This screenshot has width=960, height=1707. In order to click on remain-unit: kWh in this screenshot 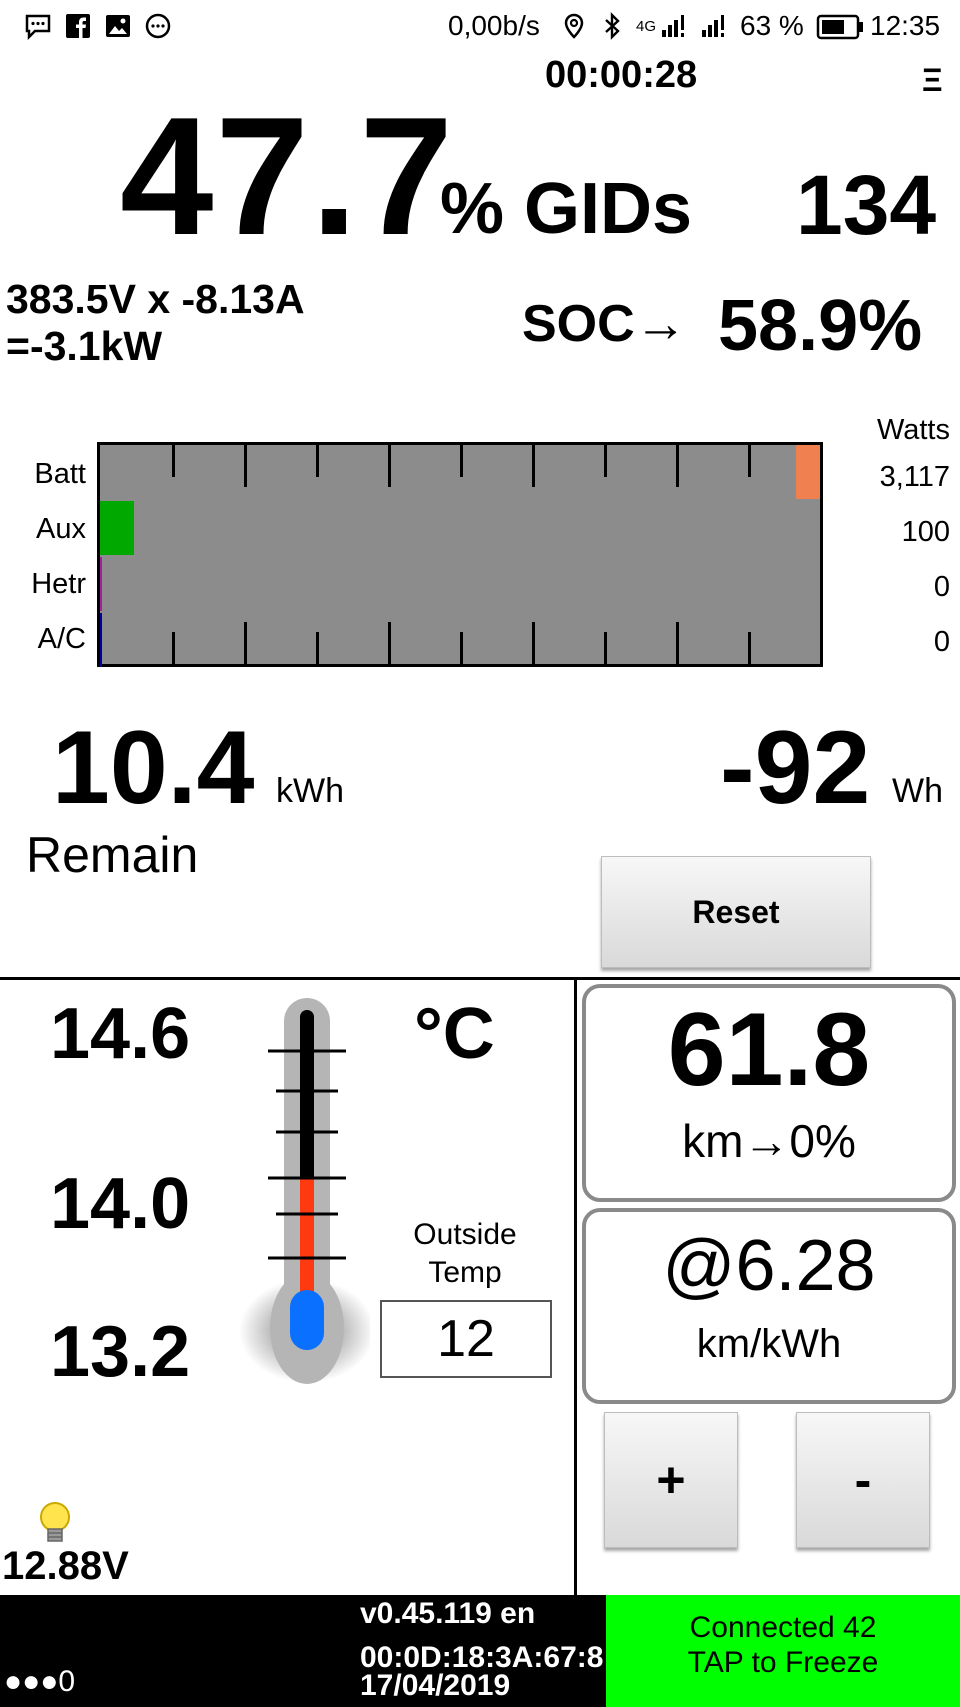, I will do `click(310, 791)`.